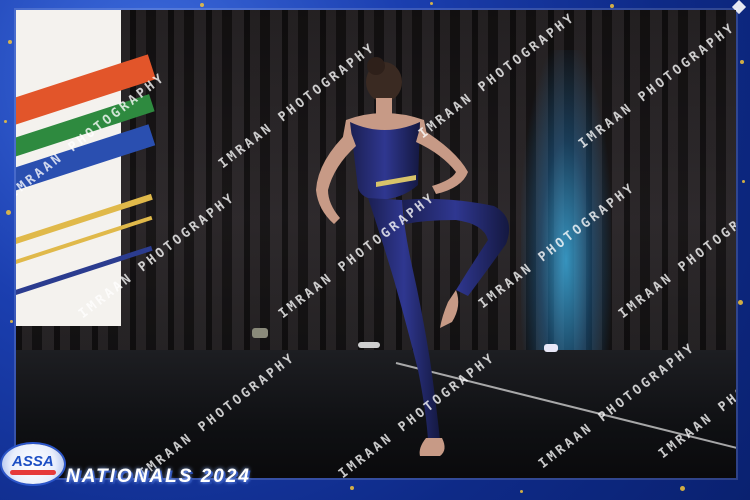 This screenshot has width=750, height=500. Describe the element at coordinates (158, 476) in the screenshot. I see `event-title: NATIONALS 2024` at that location.